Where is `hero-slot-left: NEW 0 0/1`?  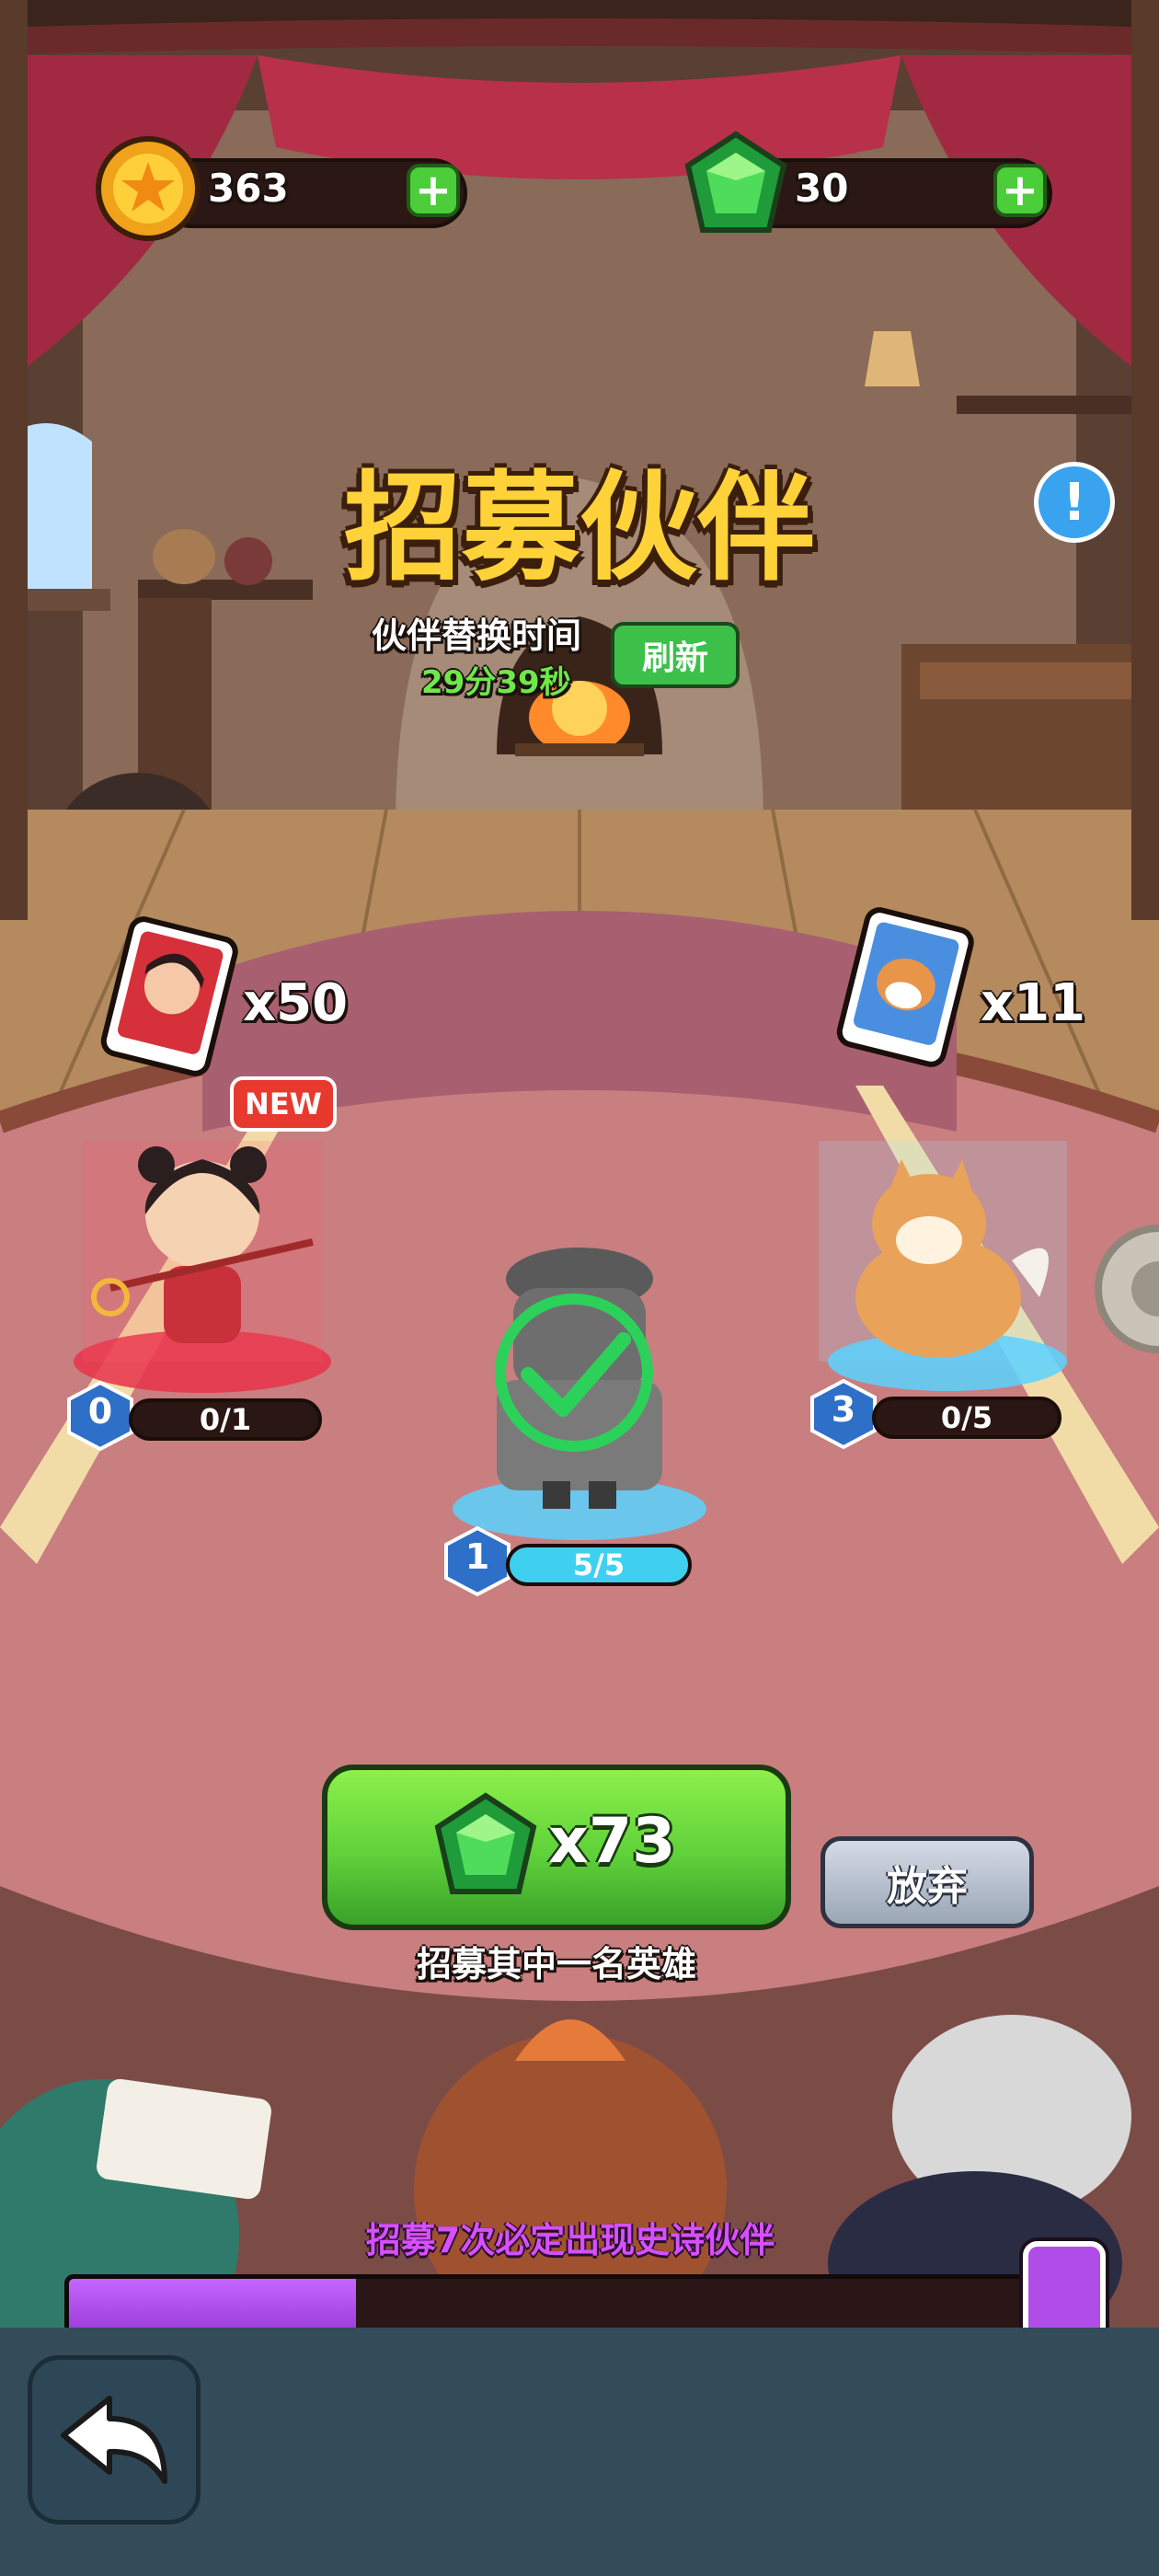
hero-slot-left: NEW 0 0/1 is located at coordinates (202, 1260).